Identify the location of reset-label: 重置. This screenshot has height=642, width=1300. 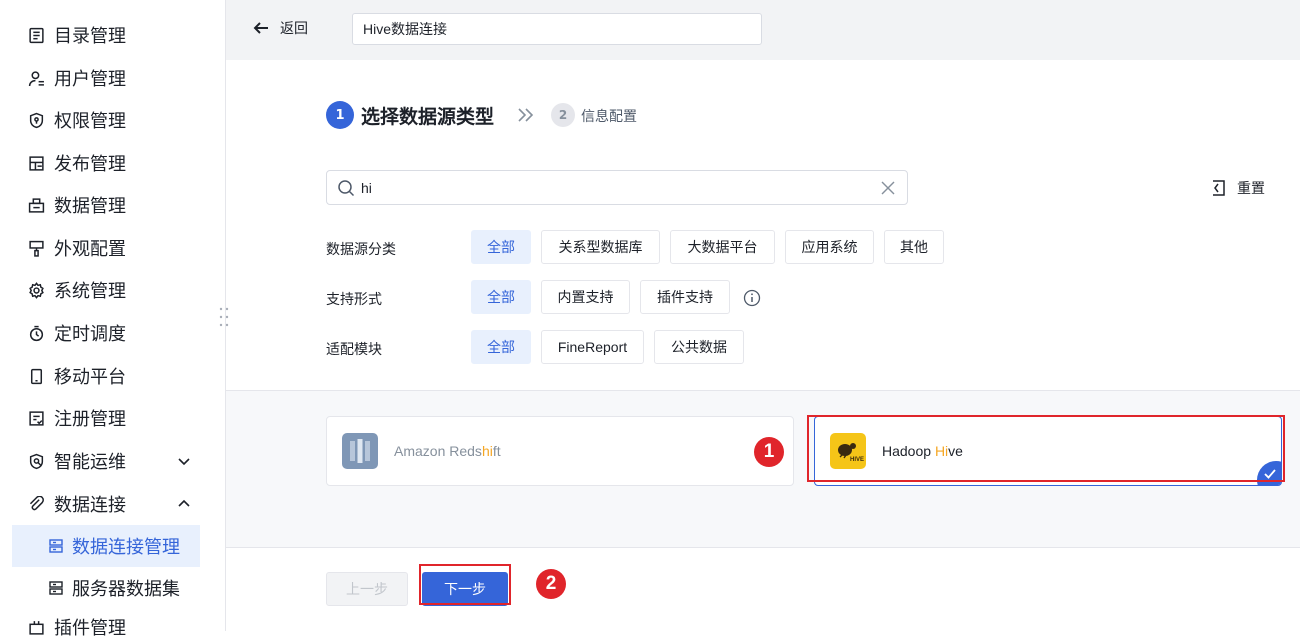
(1251, 189).